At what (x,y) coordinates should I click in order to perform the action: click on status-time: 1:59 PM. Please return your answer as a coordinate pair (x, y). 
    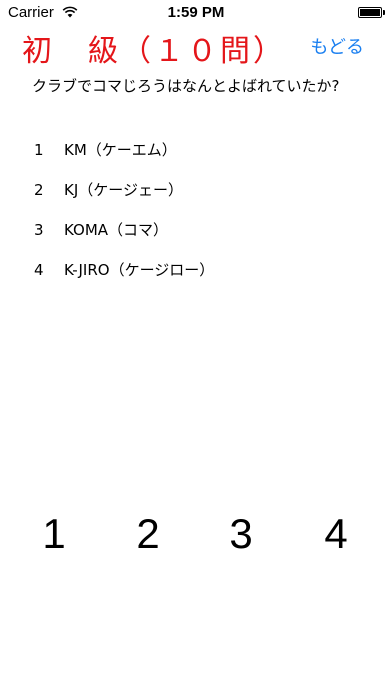
    Looking at the image, I should click on (196, 12).